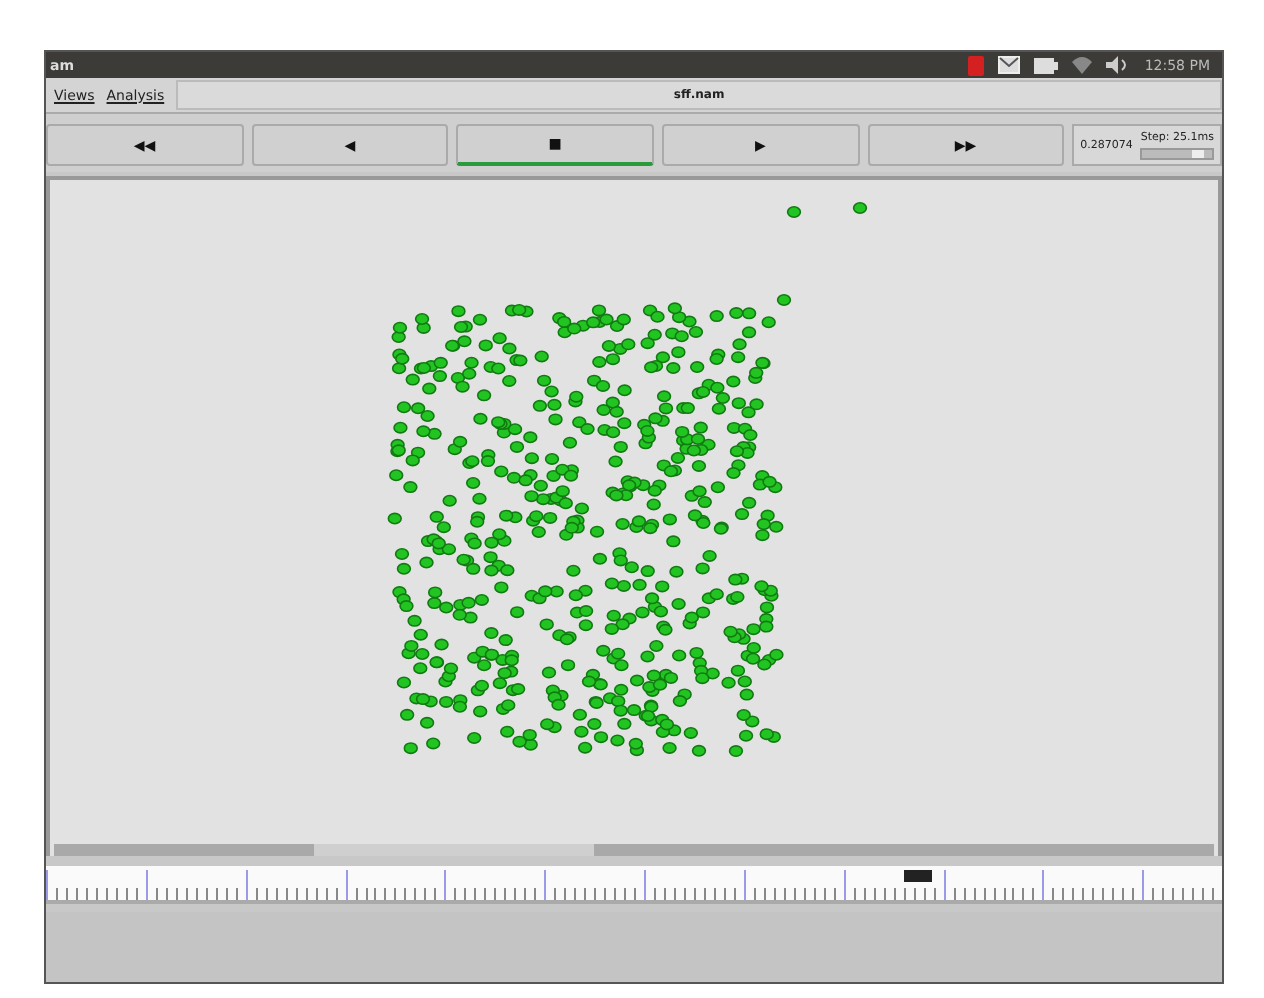  Describe the element at coordinates (1082, 65) in the screenshot. I see `wifi-icon` at that location.